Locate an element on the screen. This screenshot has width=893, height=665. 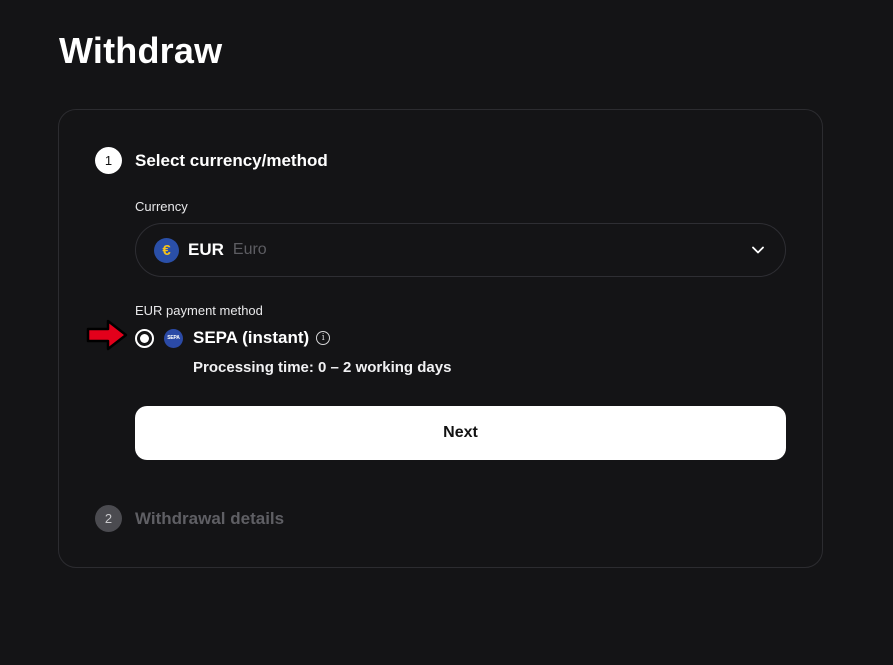
sepa-radio is located at coordinates (144, 338).